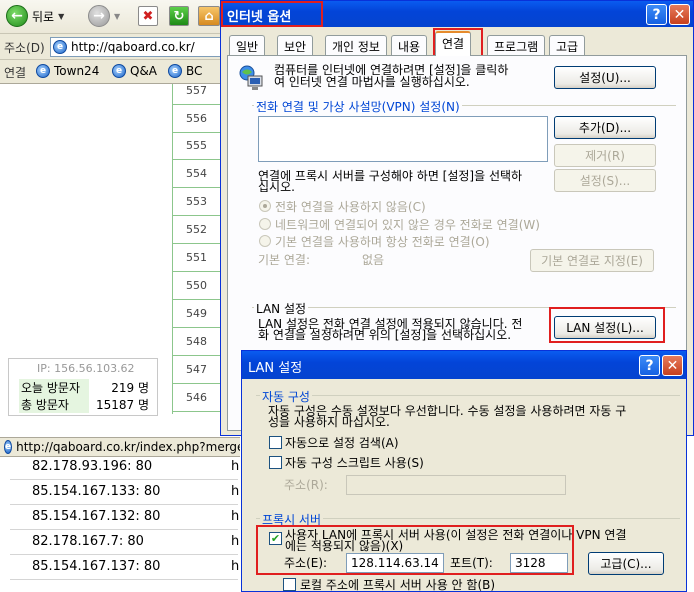 The height and width of the screenshot is (592, 694). What do you see at coordinates (148, 16) in the screenshot?
I see `stop-icon: ✖` at bounding box center [148, 16].